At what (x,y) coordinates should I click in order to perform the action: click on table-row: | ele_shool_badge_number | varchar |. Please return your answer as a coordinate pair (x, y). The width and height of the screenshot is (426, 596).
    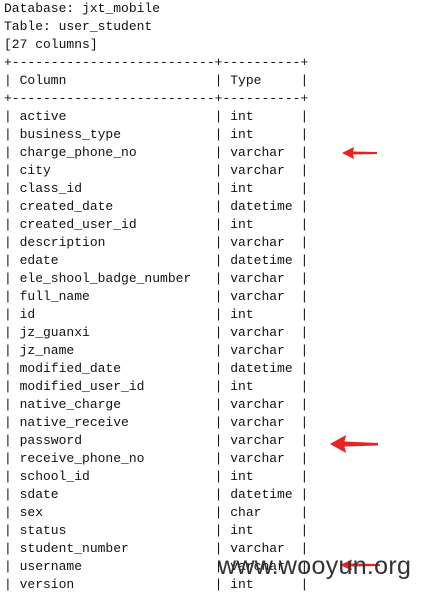
    Looking at the image, I should click on (156, 278).